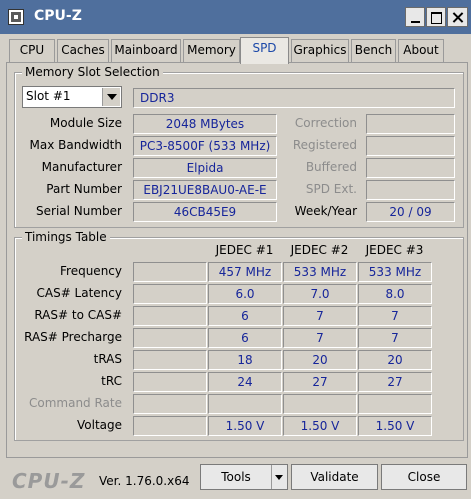 The image size is (471, 499). I want to click on buffered-field, so click(410, 168).